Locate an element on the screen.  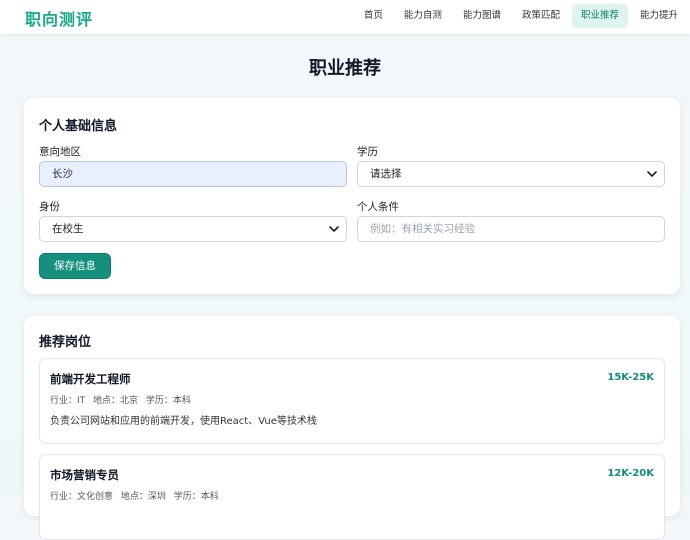
identity-label: 身份 is located at coordinates (49, 207).